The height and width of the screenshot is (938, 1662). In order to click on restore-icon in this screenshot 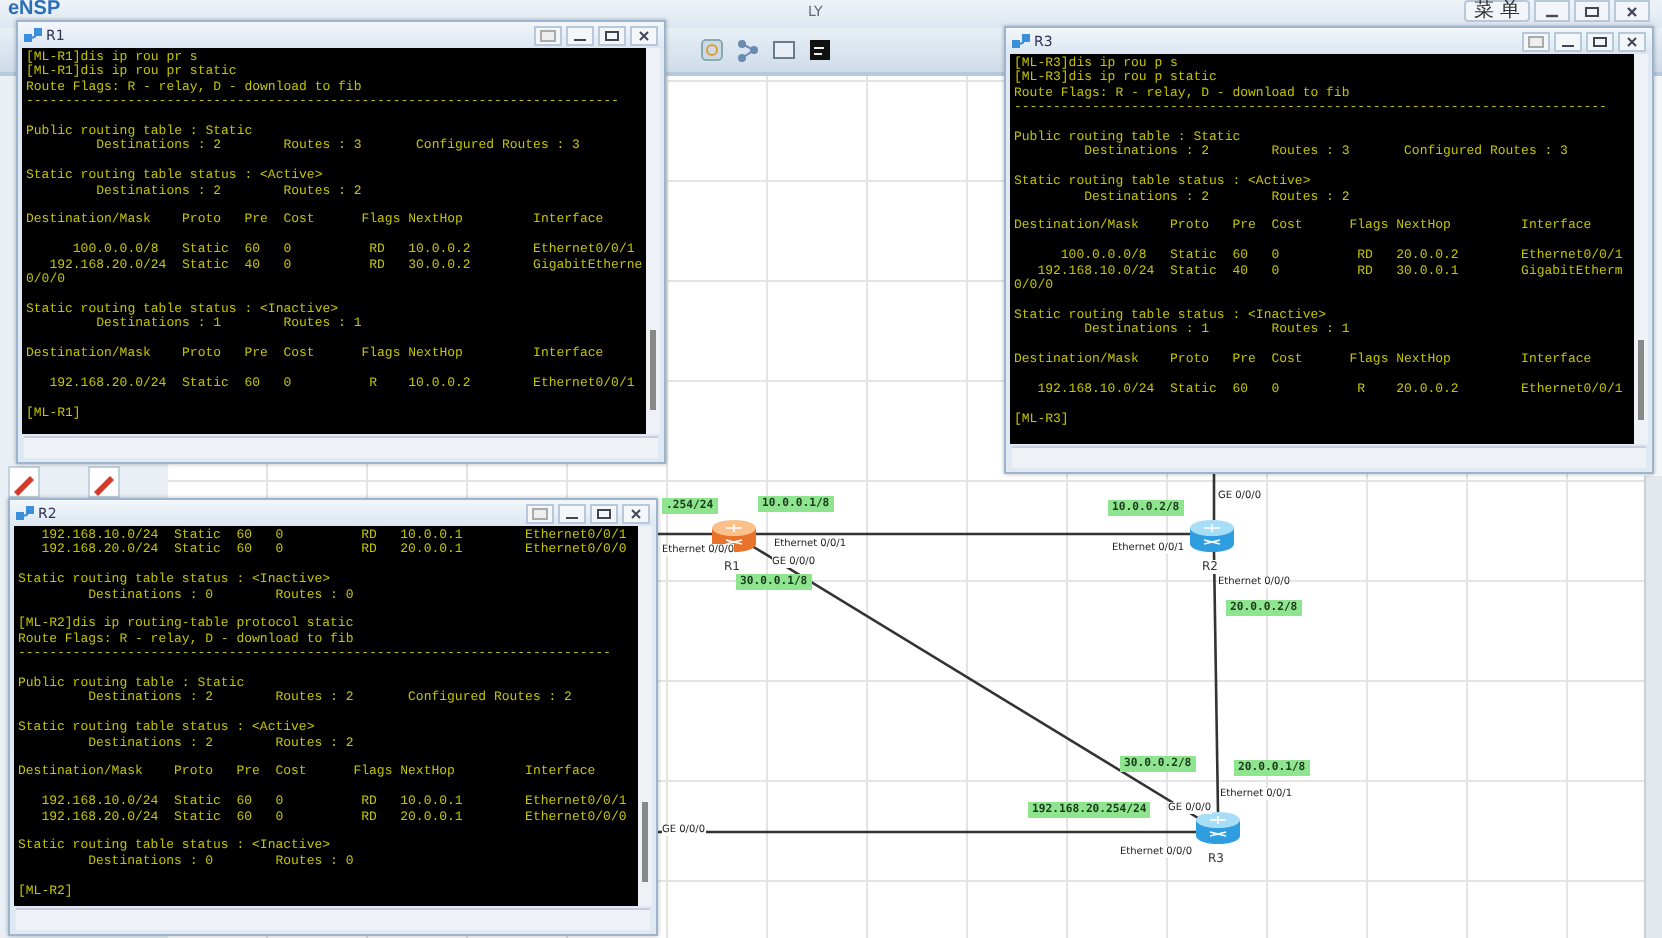, I will do `click(1592, 11)`.